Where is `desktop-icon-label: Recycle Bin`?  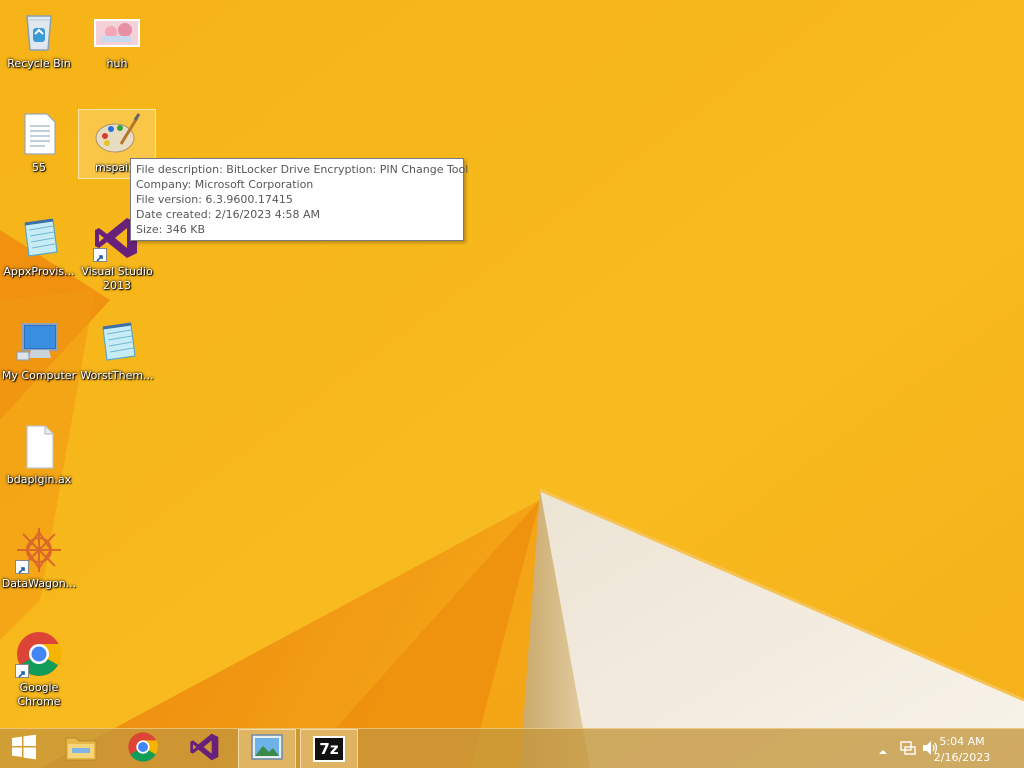
desktop-icon-label: Recycle Bin is located at coordinates (39, 63).